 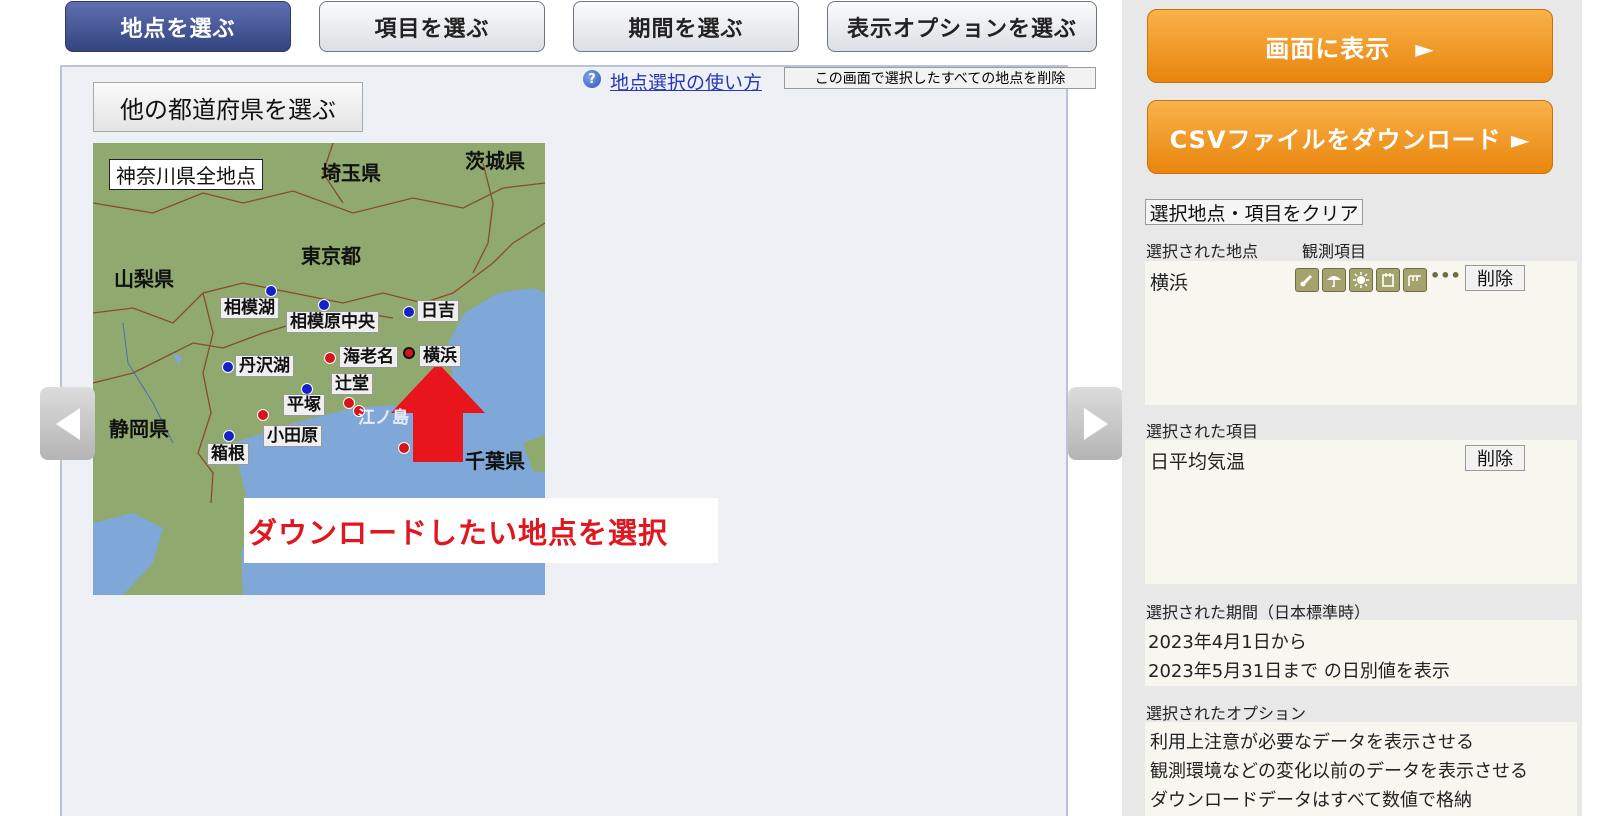 What do you see at coordinates (1334, 280) in the screenshot?
I see `umbrella-icon` at bounding box center [1334, 280].